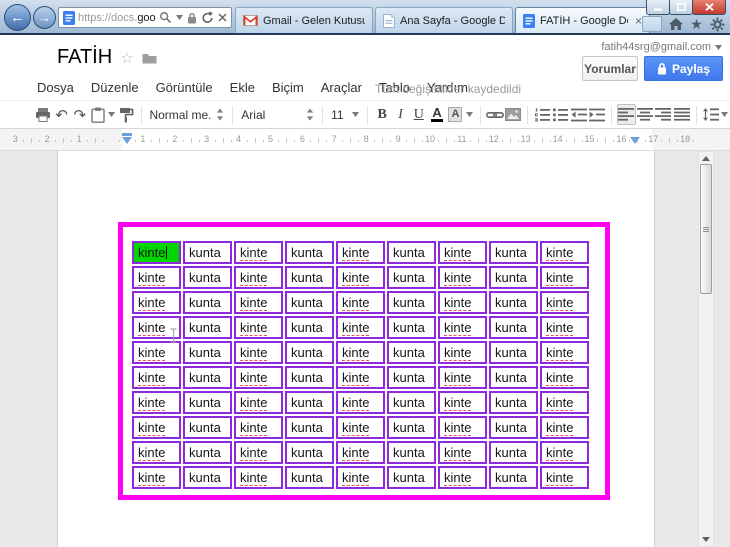 This screenshot has width=730, height=547. What do you see at coordinates (706, 539) in the screenshot?
I see `scroll-down-arrow-icon` at bounding box center [706, 539].